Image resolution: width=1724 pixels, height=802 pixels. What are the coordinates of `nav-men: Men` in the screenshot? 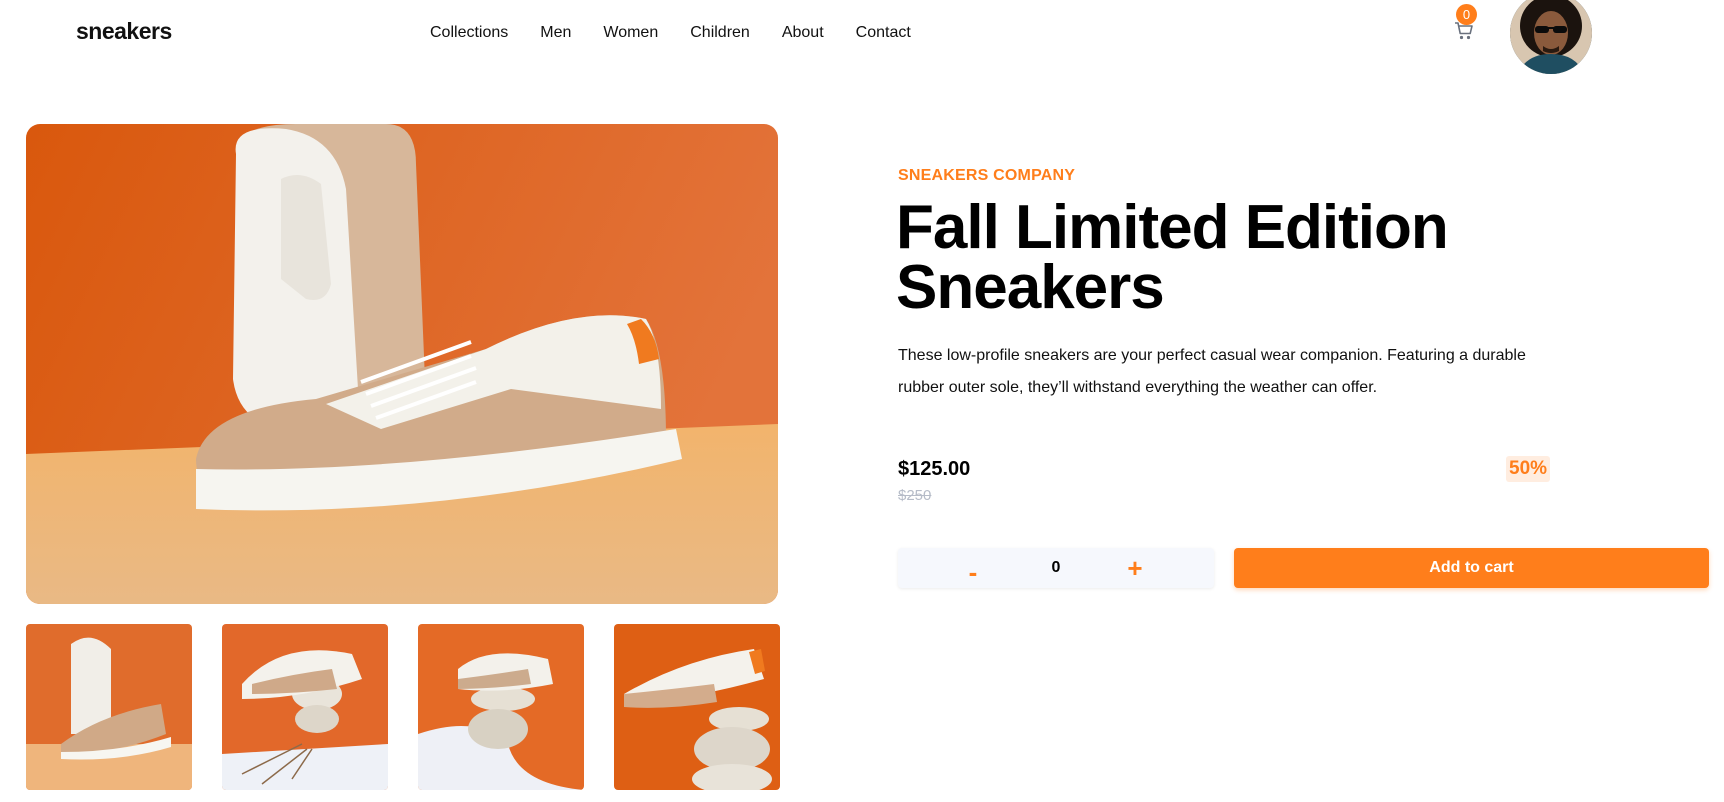 It's located at (555, 33).